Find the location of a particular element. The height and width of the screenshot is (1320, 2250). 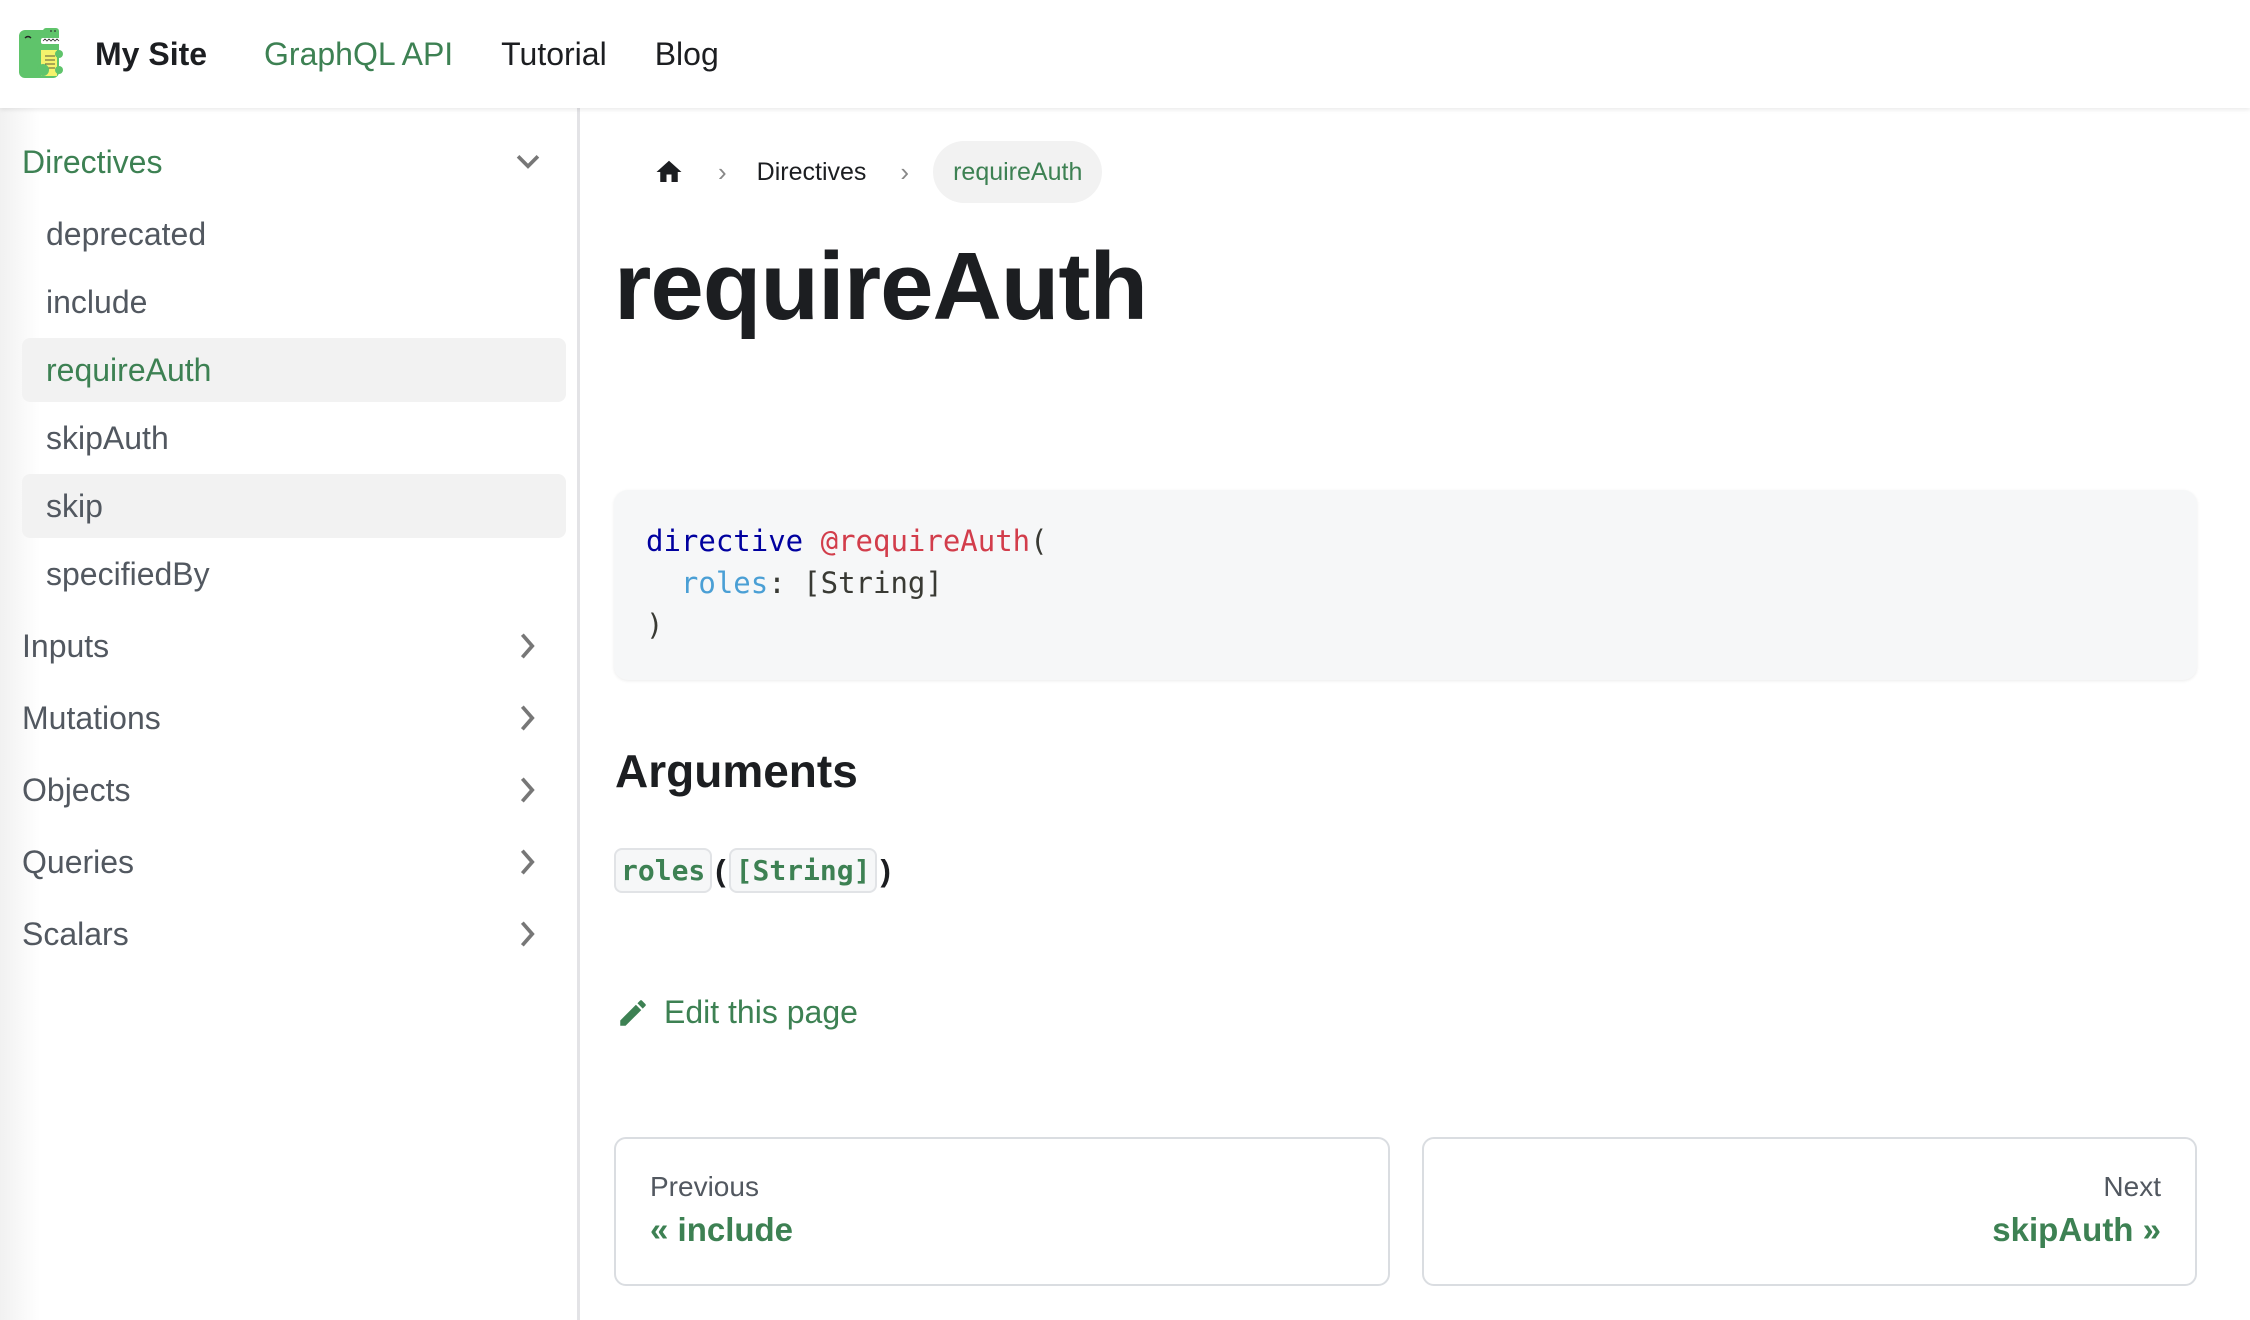

pagination: Previous « include Next skipAuth » is located at coordinates (1405, 1211).